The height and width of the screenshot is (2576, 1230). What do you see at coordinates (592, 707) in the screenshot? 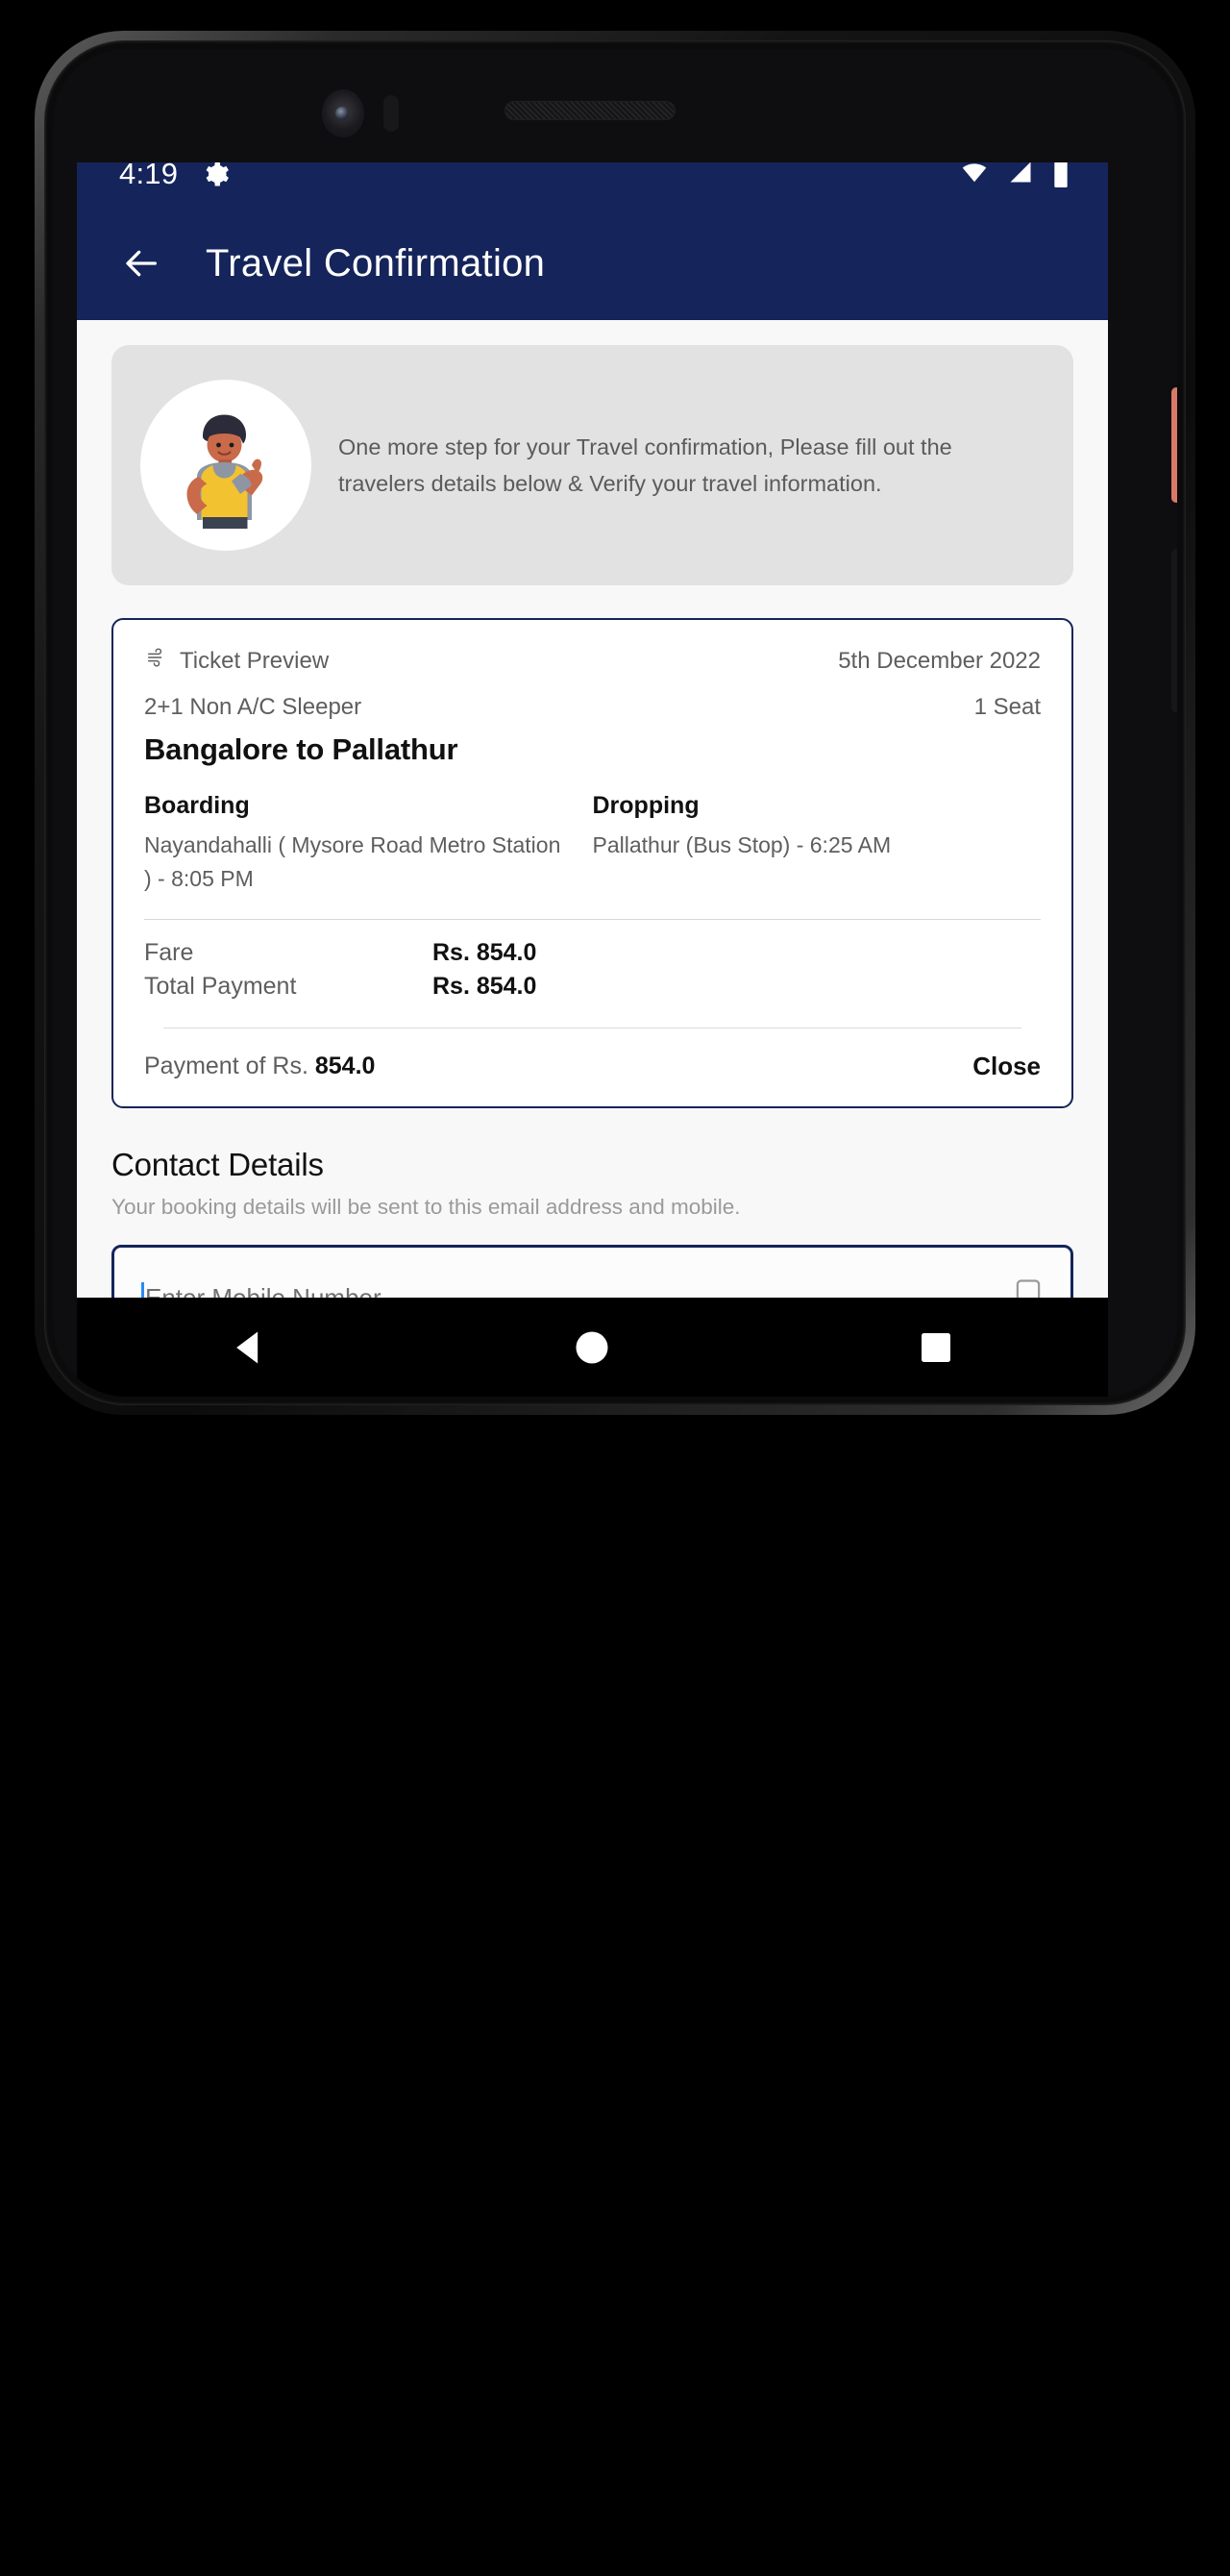
I see `ticket-bustype-row: 2+1 Non A/C Sleeper 1 Seat` at bounding box center [592, 707].